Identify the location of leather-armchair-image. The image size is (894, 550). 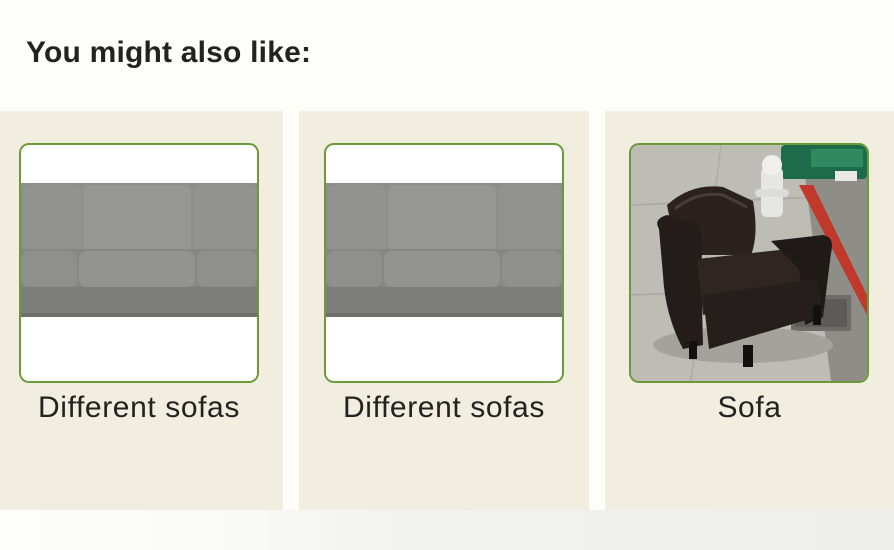
(749, 263).